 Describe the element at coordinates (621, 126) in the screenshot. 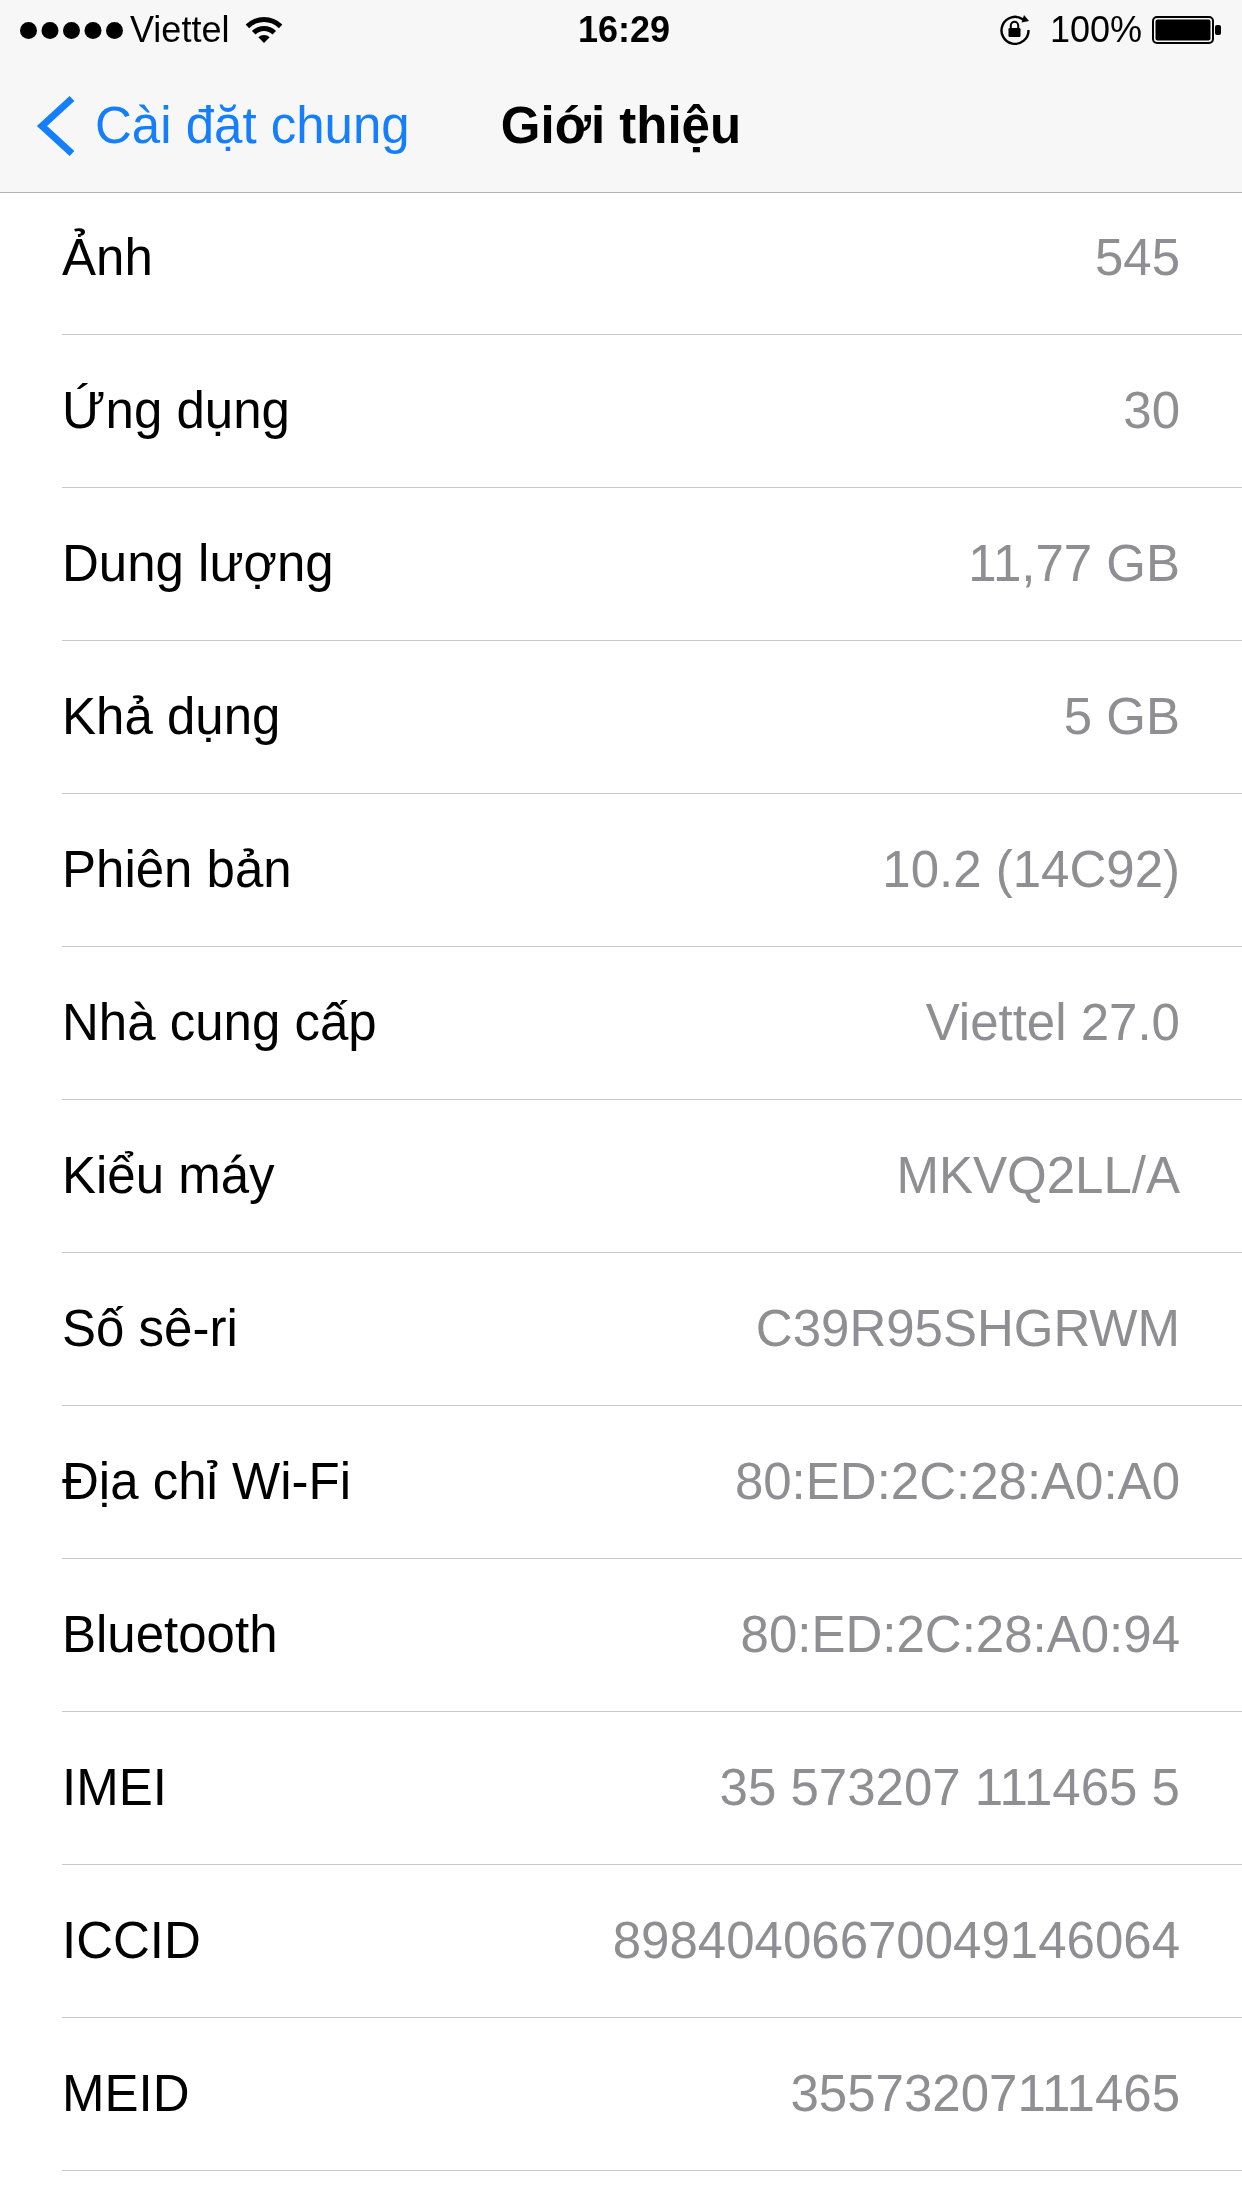

I see `page-title: Giới thiệu` at that location.